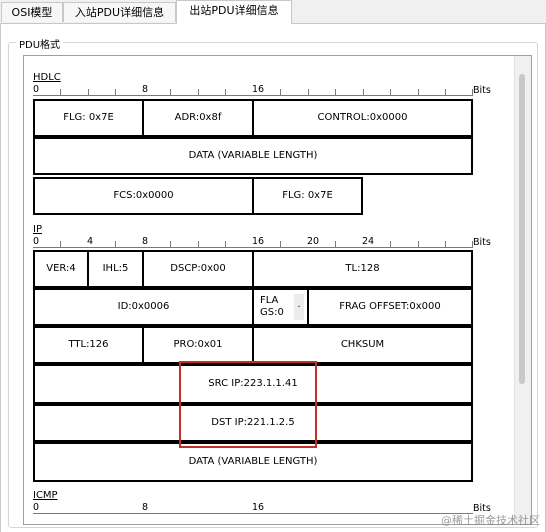  Describe the element at coordinates (368, 241) in the screenshot. I see `ruler-label-24: 24` at that location.